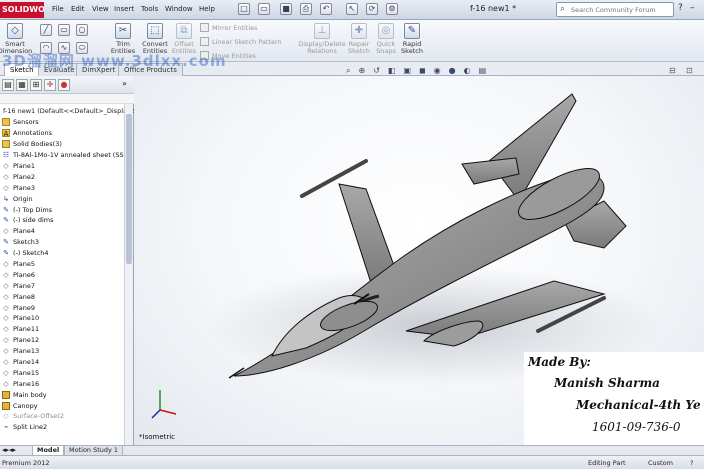  Describe the element at coordinates (124, 9) in the screenshot. I see `menu-insert: Insert` at that location.